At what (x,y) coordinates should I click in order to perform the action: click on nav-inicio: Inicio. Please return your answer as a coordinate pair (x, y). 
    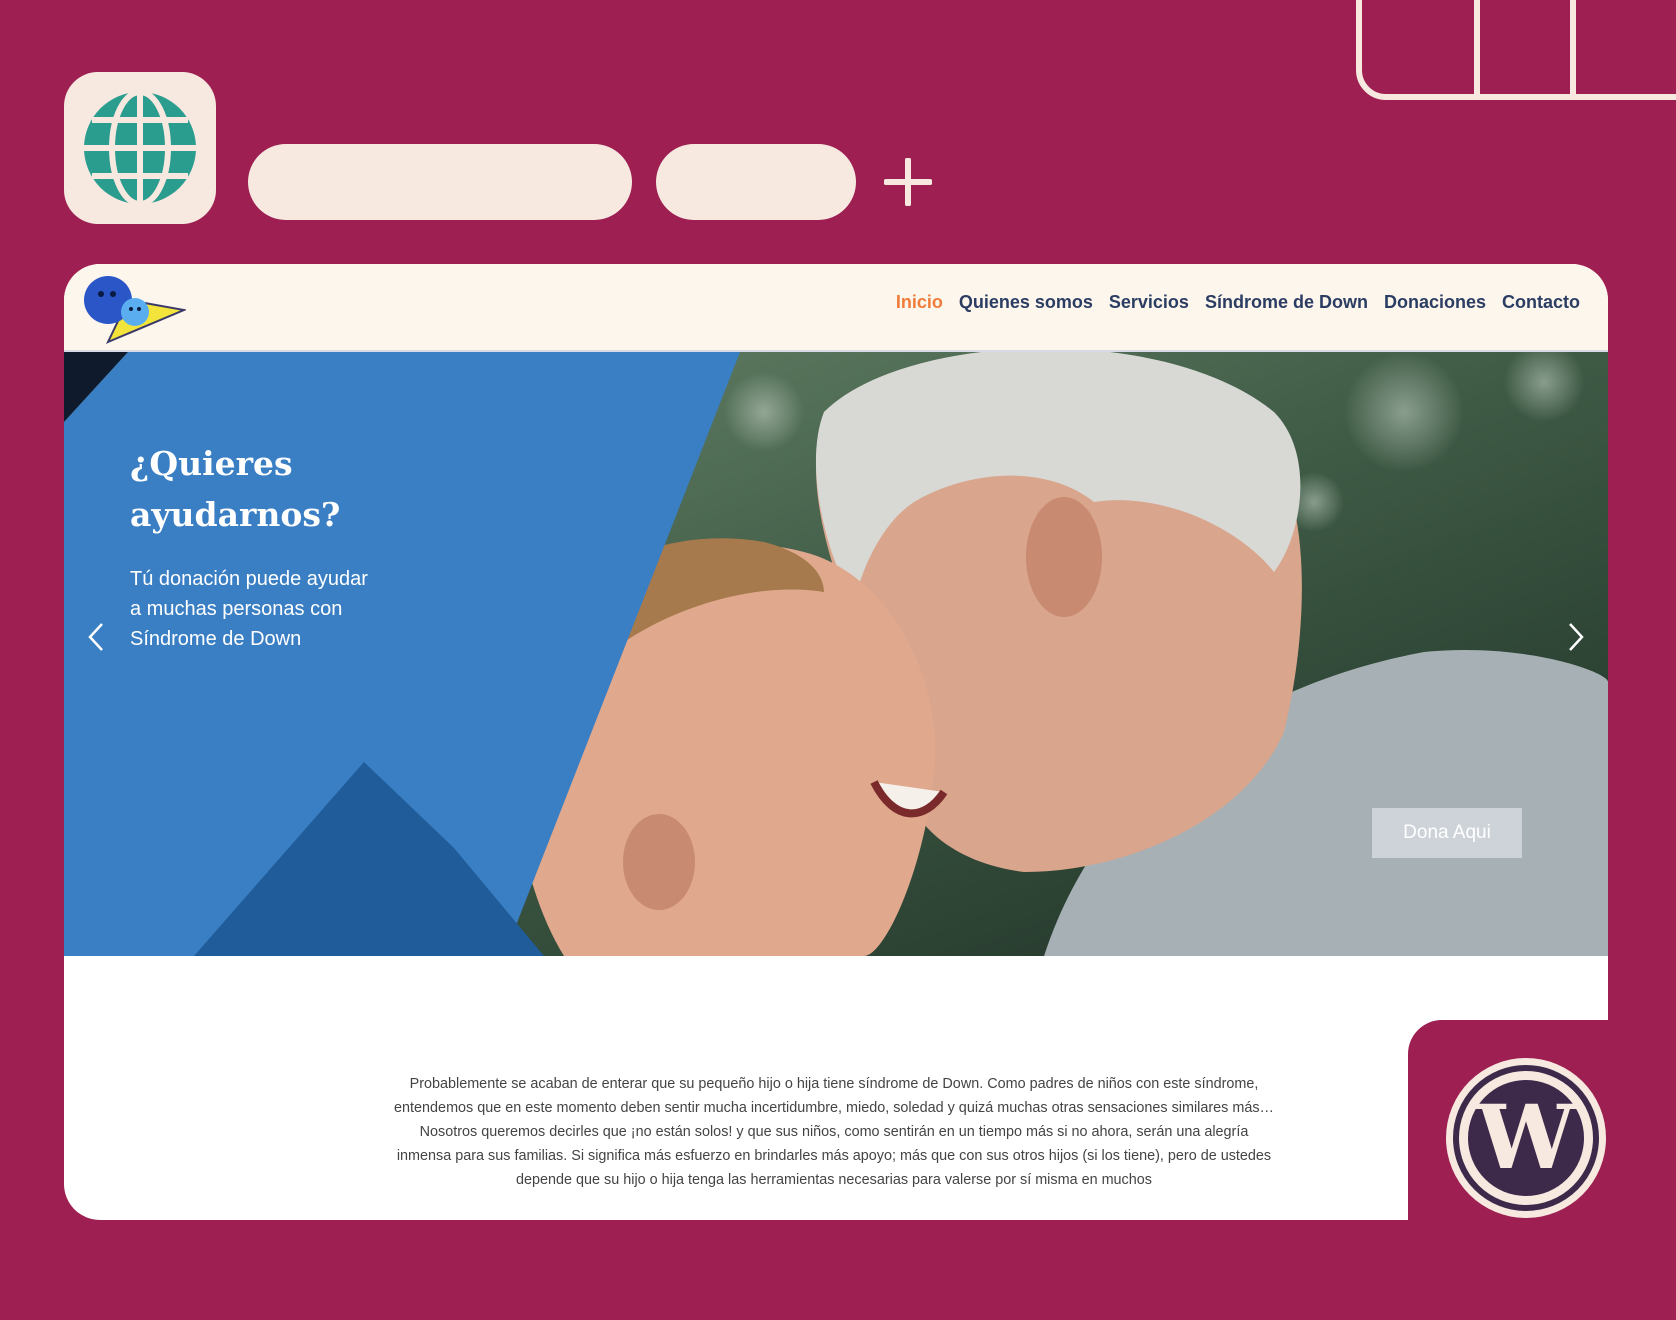
    Looking at the image, I should click on (919, 302).